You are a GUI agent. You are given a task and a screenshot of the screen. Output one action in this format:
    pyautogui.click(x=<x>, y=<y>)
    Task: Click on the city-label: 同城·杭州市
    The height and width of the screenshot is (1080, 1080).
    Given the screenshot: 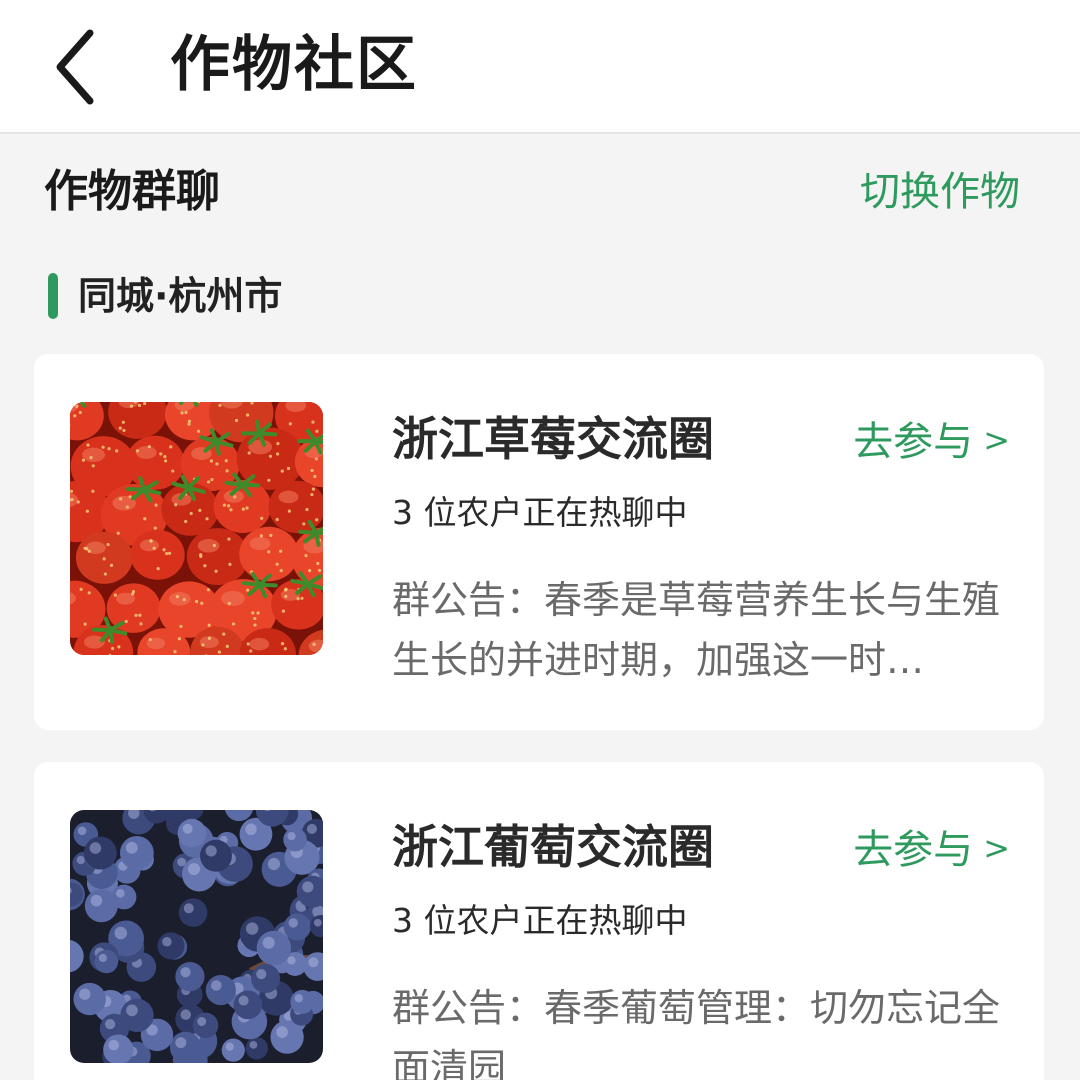 What is the action you would take?
    pyautogui.click(x=180, y=296)
    